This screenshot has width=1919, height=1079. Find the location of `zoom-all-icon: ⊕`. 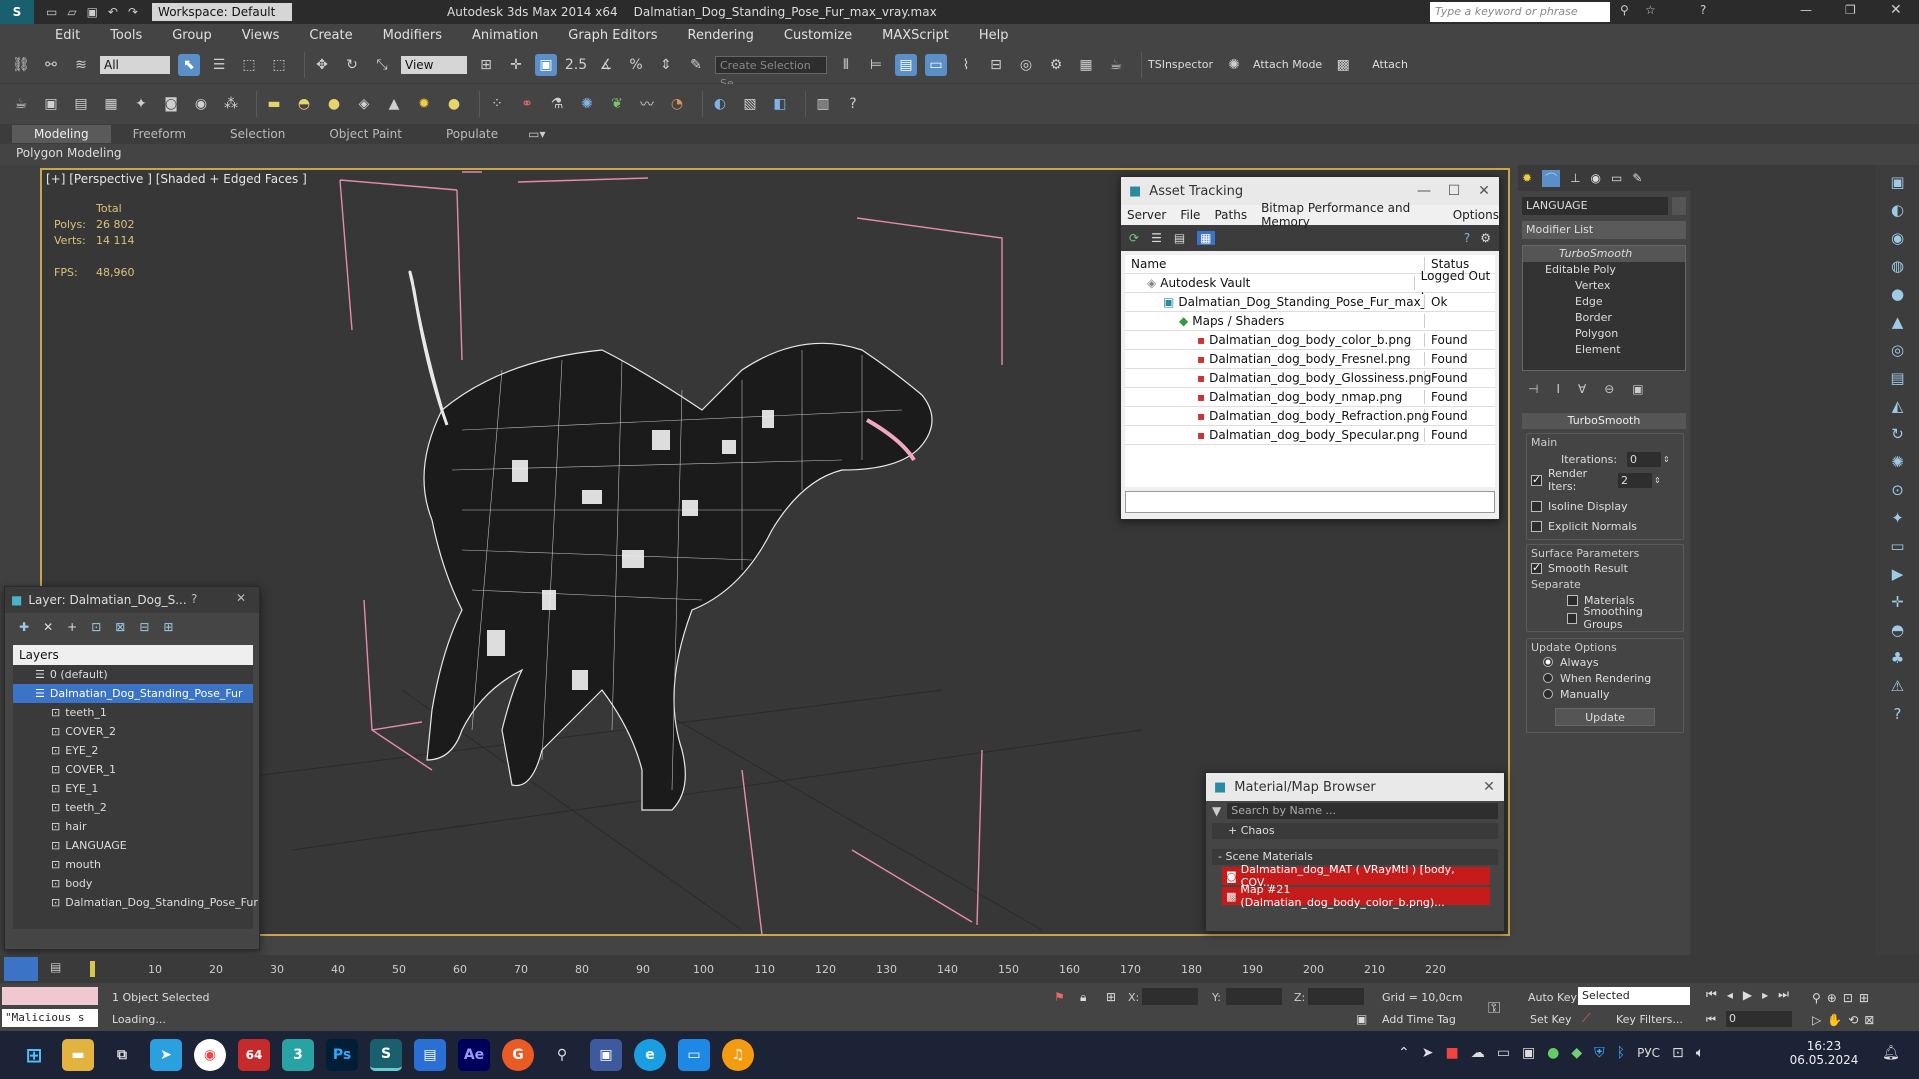

zoom-all-icon: ⊕ is located at coordinates (1832, 998).